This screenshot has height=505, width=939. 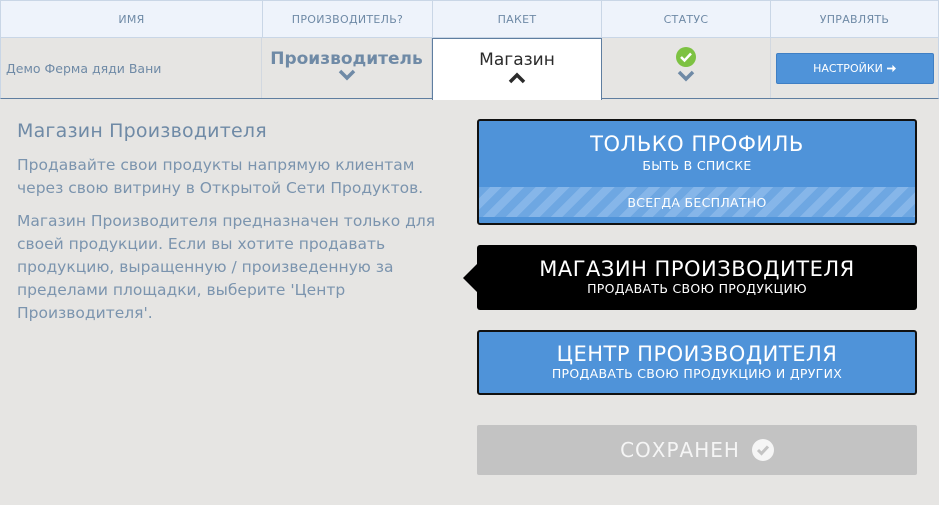 What do you see at coordinates (686, 68) in the screenshot?
I see `status-toggle` at bounding box center [686, 68].